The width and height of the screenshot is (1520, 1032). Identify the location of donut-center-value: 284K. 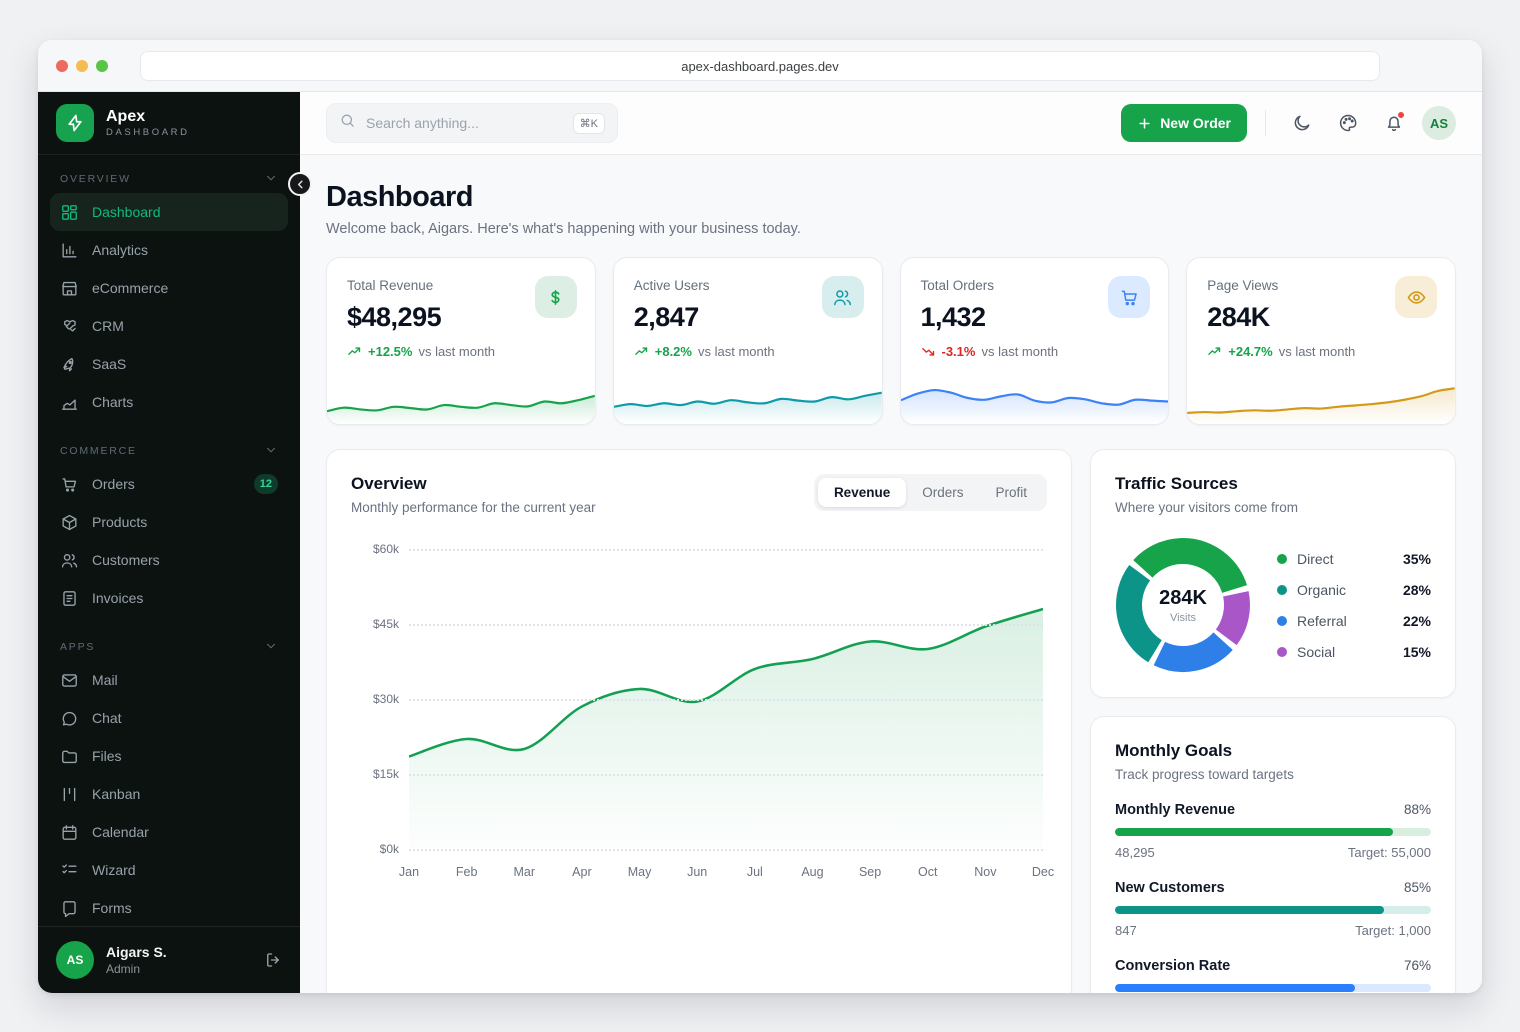
(1183, 597).